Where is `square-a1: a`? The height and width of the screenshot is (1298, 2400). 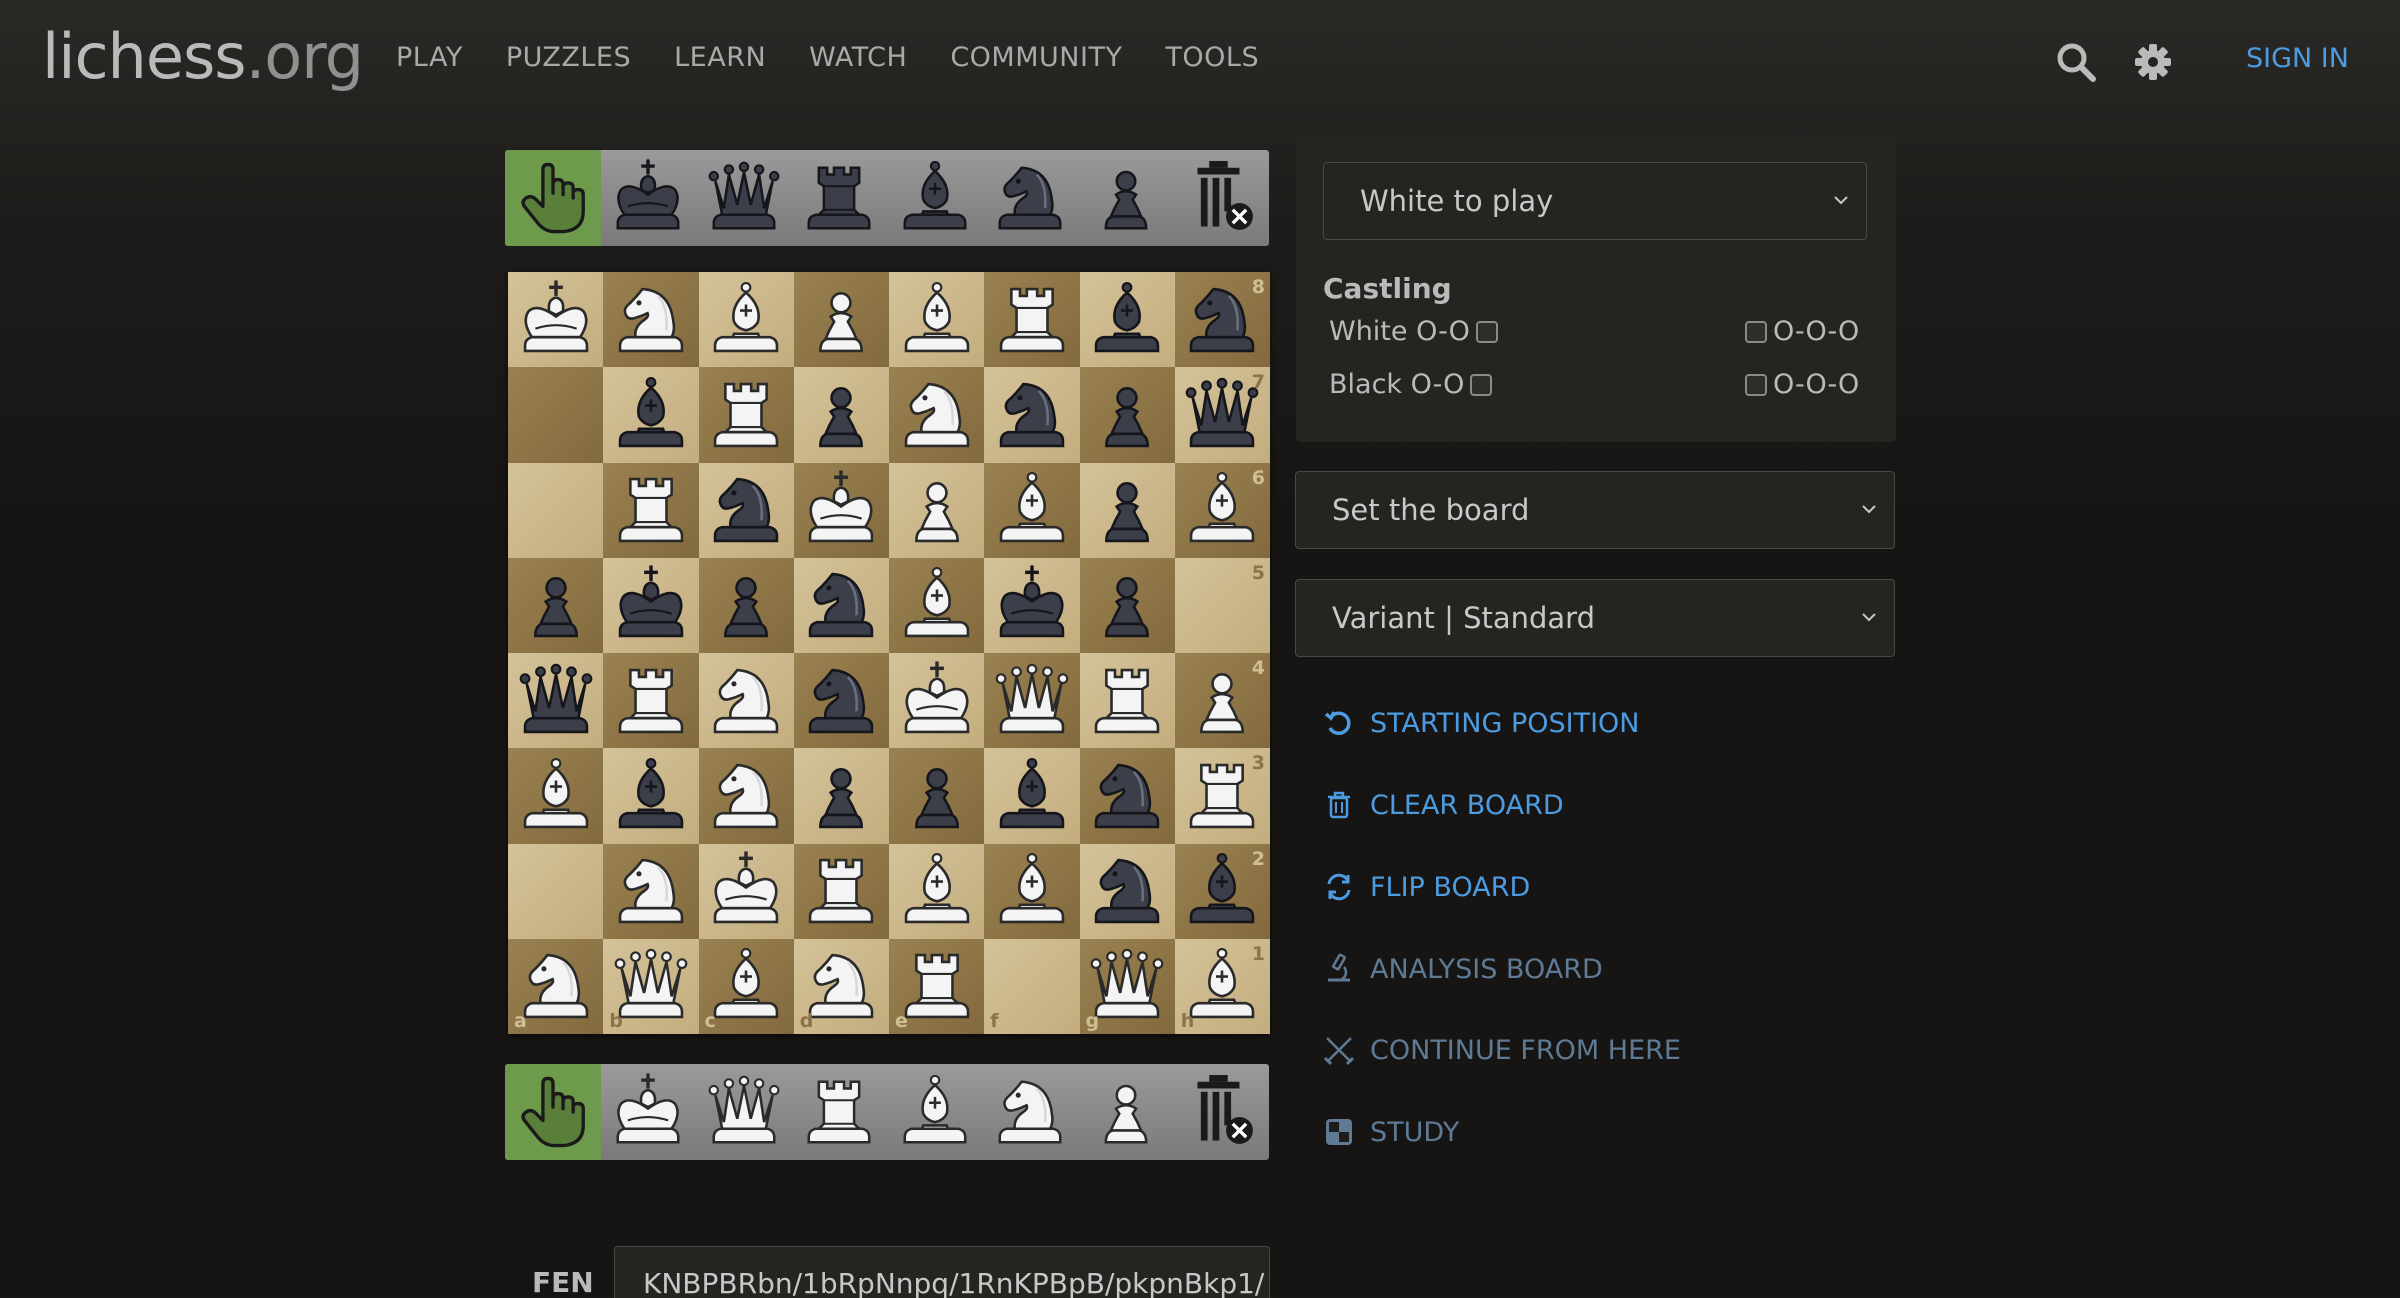 square-a1: a is located at coordinates (556, 986).